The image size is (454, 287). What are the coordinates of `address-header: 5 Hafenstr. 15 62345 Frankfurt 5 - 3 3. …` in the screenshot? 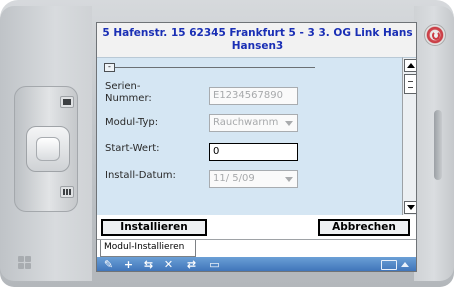 It's located at (256, 40).